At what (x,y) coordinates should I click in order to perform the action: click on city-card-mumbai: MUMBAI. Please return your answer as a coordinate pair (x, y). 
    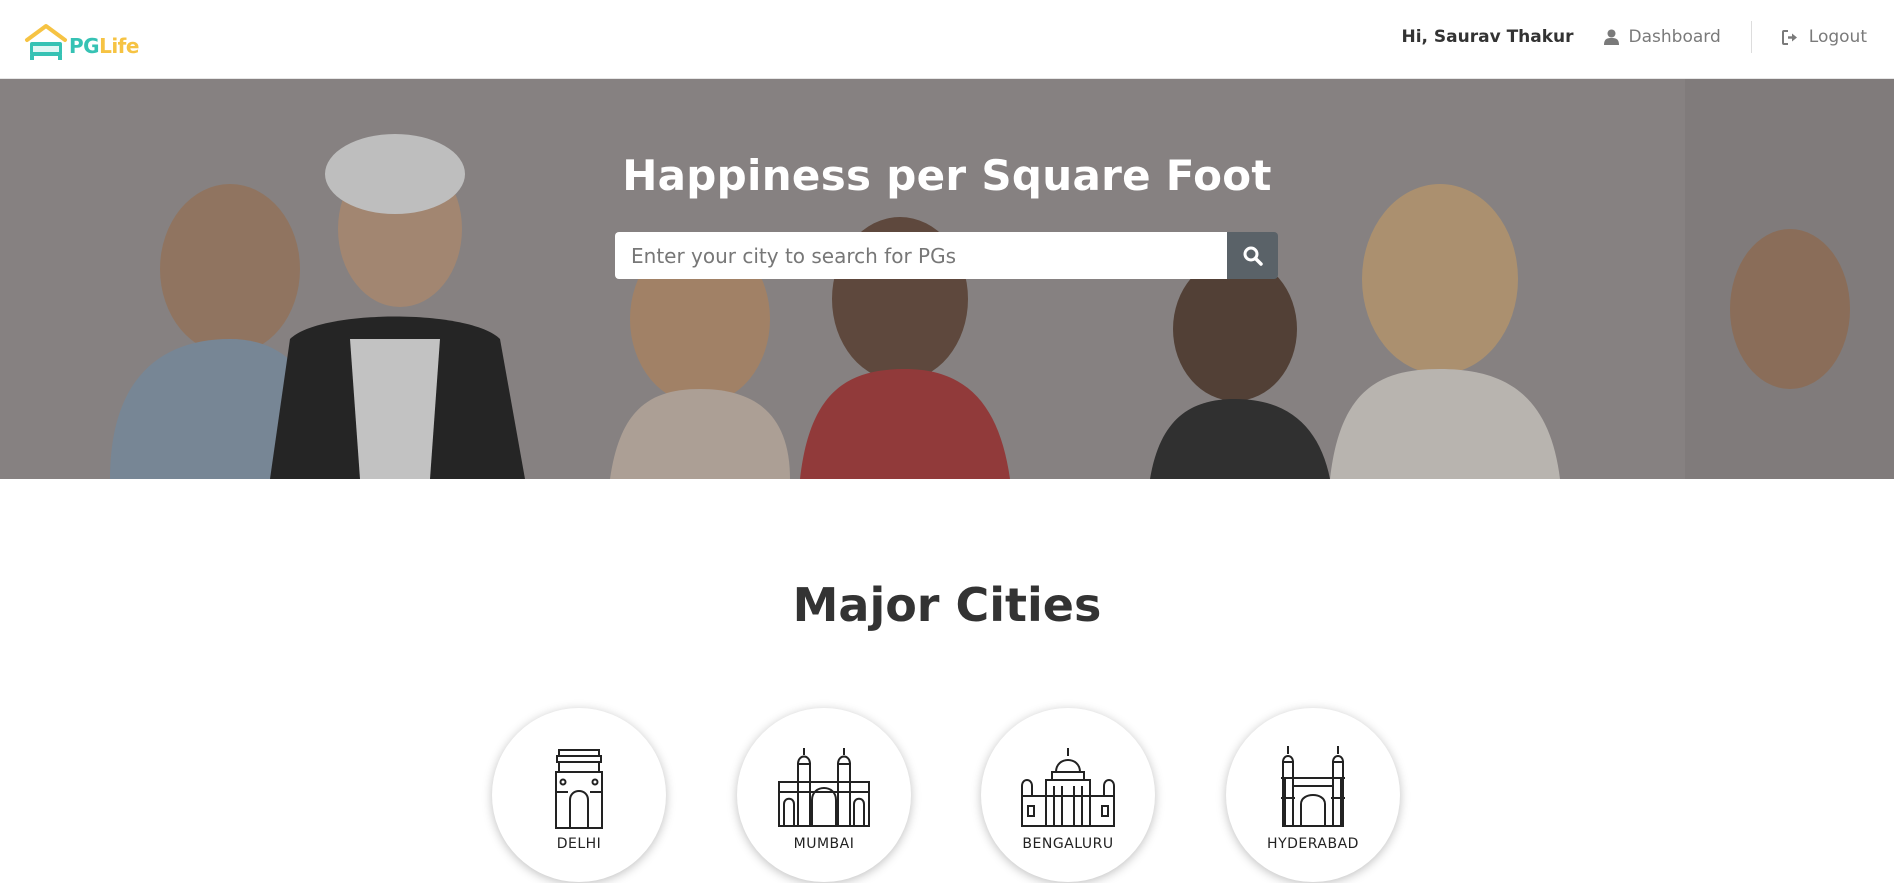
    Looking at the image, I should click on (824, 795).